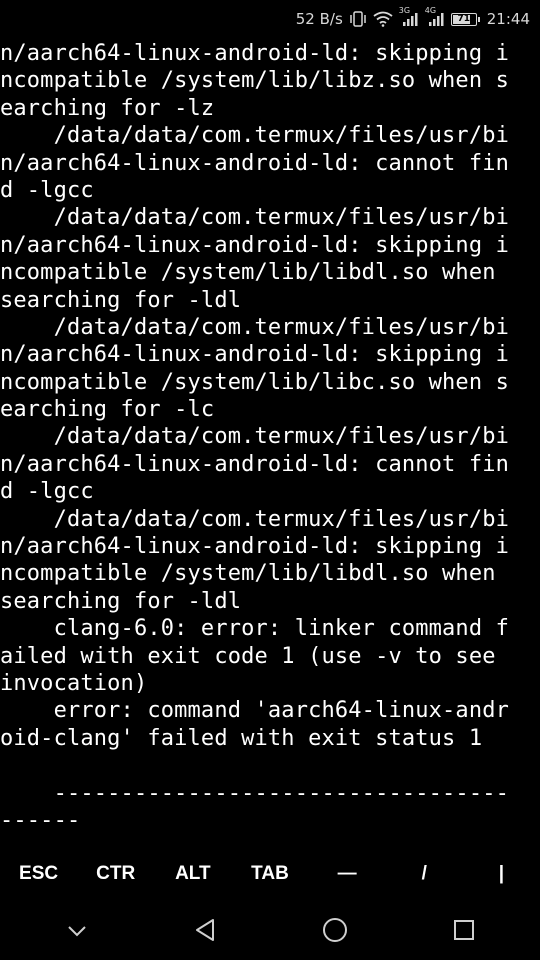 This screenshot has width=540, height=960. Describe the element at coordinates (508, 19) in the screenshot. I see `clock: 21:44` at that location.